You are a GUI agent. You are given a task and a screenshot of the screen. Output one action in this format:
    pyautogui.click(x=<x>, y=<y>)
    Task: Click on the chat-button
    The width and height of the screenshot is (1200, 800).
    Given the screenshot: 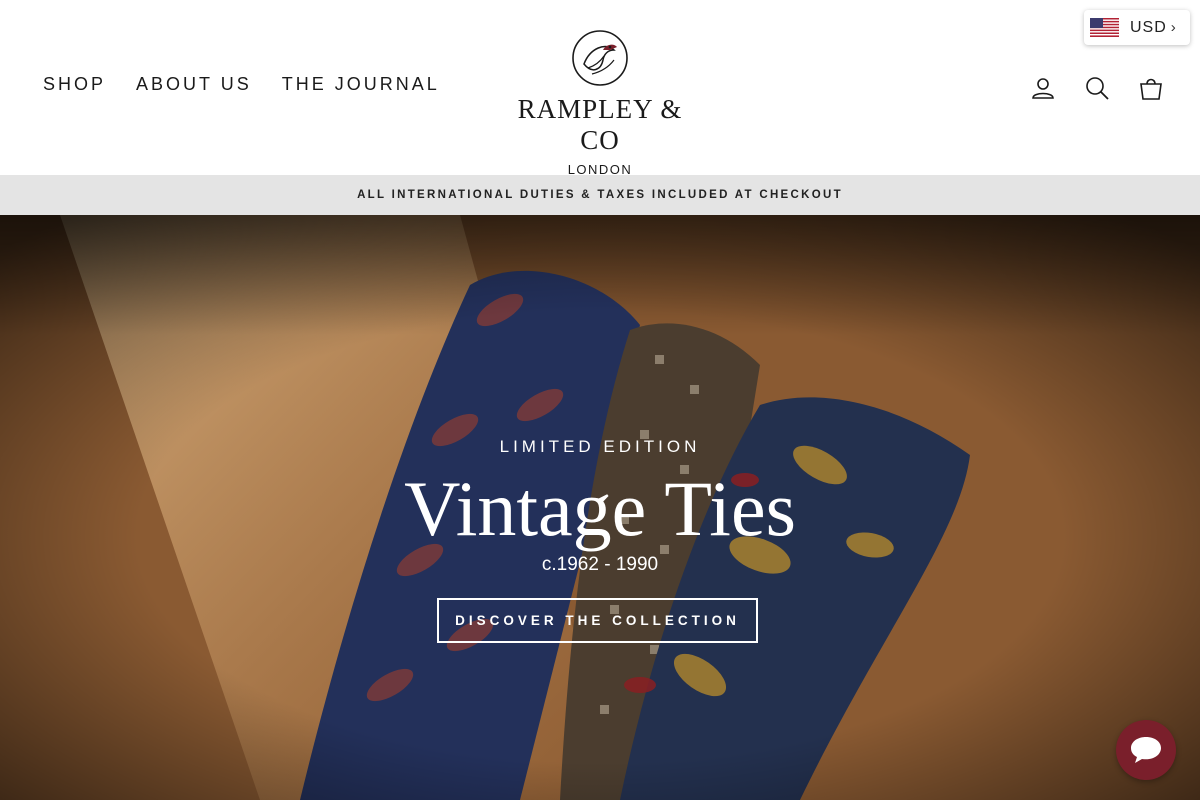 What is the action you would take?
    pyautogui.click(x=1146, y=750)
    